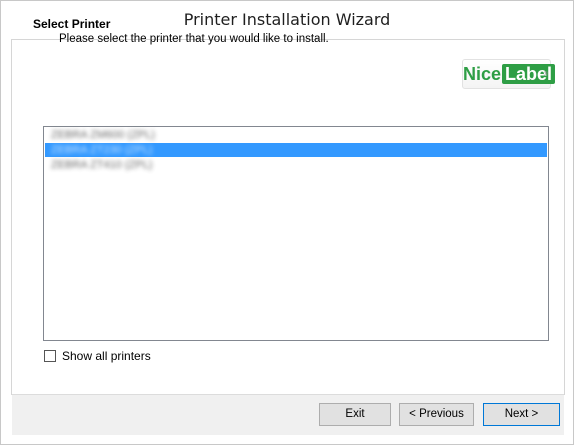 The height and width of the screenshot is (445, 574). What do you see at coordinates (545, 75) in the screenshot?
I see `logo-registered-mark: ®` at bounding box center [545, 75].